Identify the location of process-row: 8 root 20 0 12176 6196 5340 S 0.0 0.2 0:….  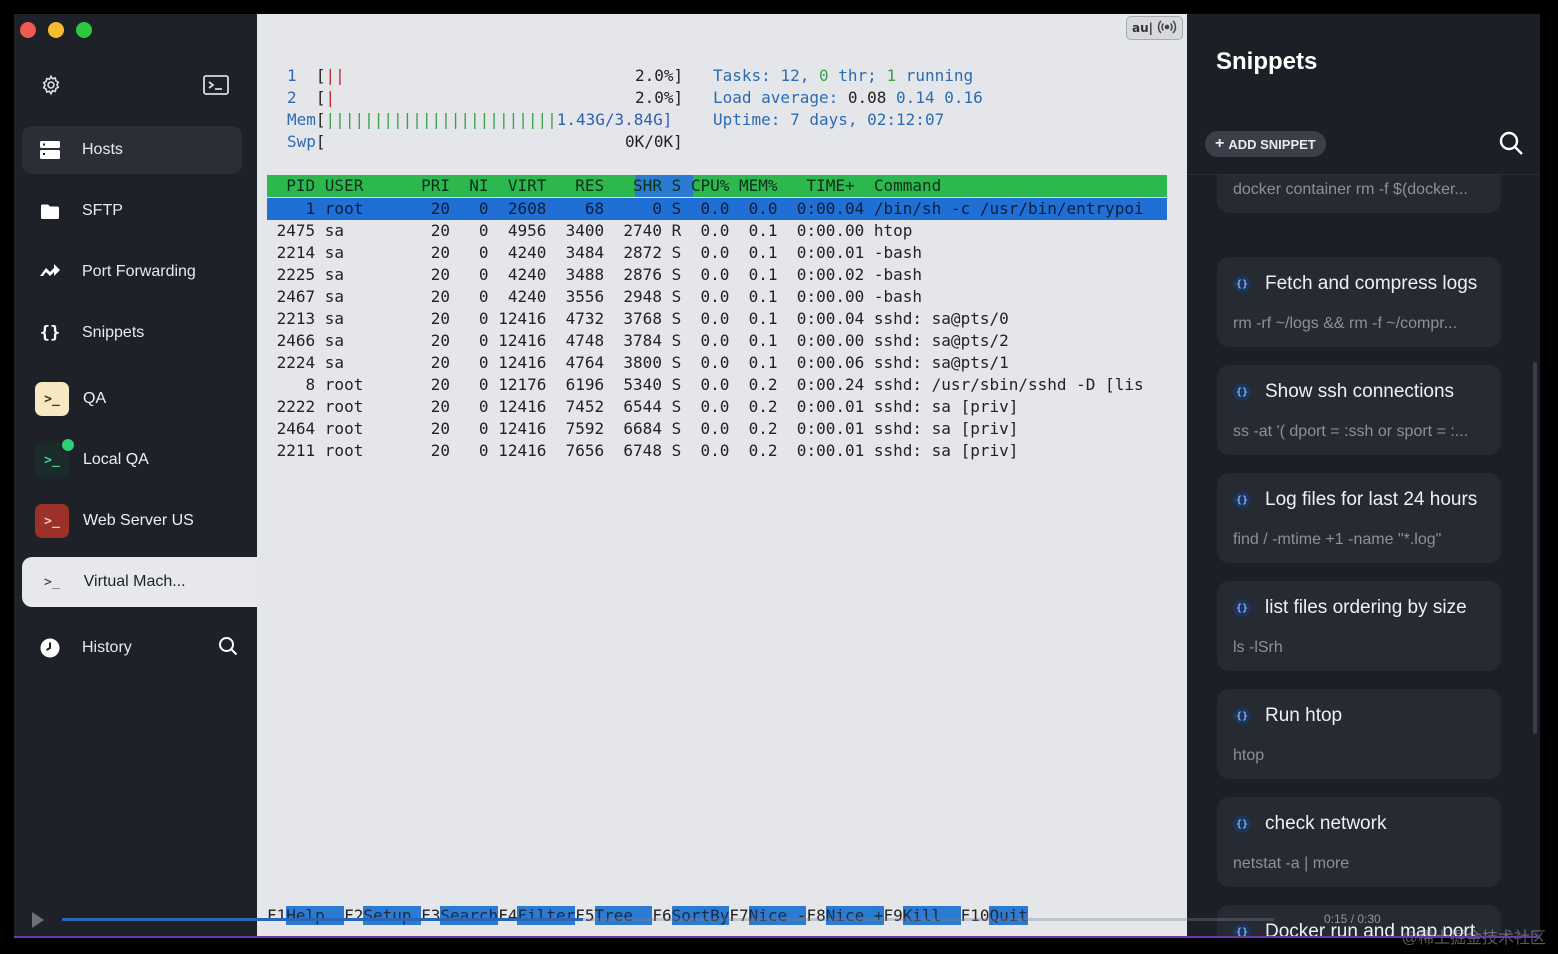
(705, 385).